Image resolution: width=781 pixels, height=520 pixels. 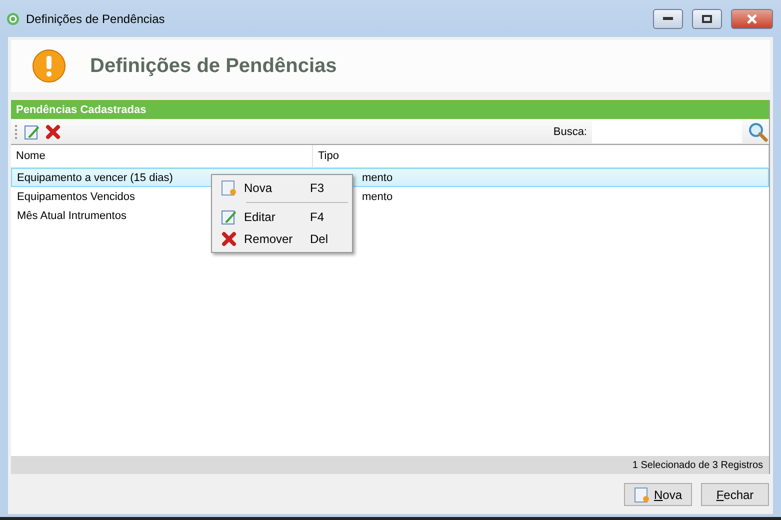 What do you see at coordinates (282, 217) in the screenshot?
I see `menu-item: Editar F4` at bounding box center [282, 217].